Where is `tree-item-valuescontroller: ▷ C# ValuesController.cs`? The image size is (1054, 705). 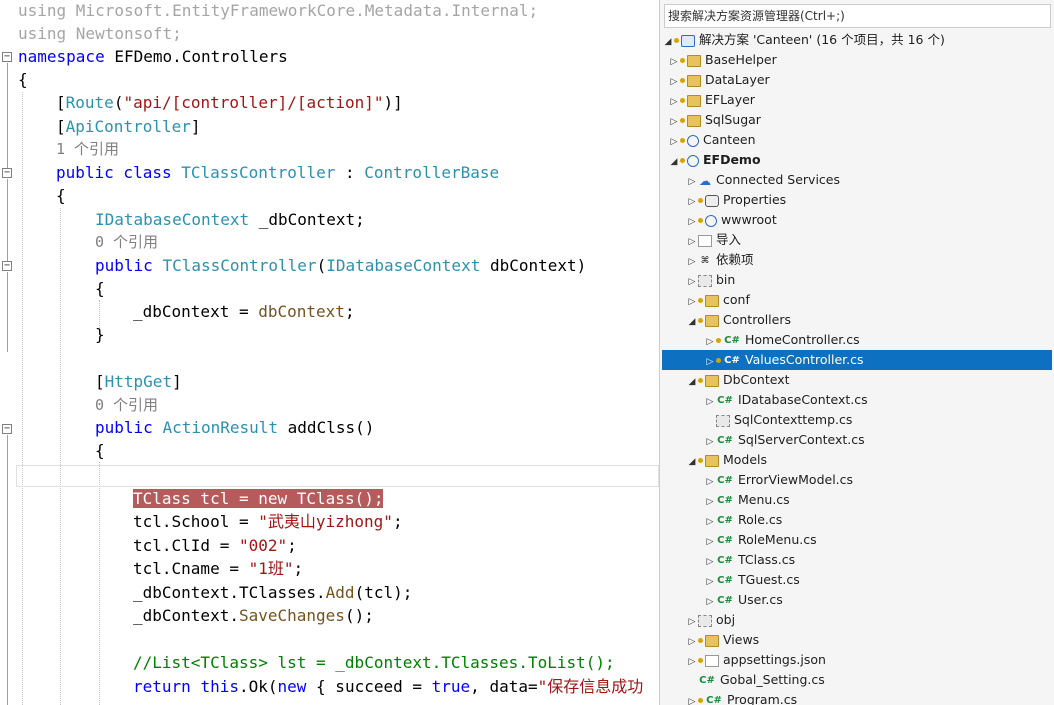
tree-item-valuescontroller: ▷ C# ValuesController.cs is located at coordinates (857, 360).